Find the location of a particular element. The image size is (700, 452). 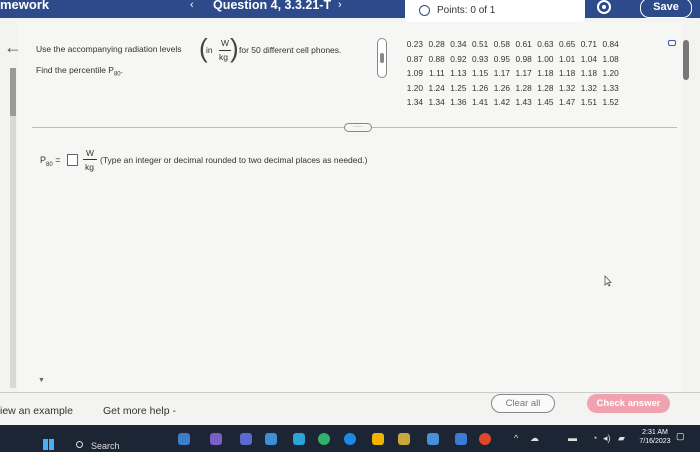

file-explorer-icon is located at coordinates (378, 439).